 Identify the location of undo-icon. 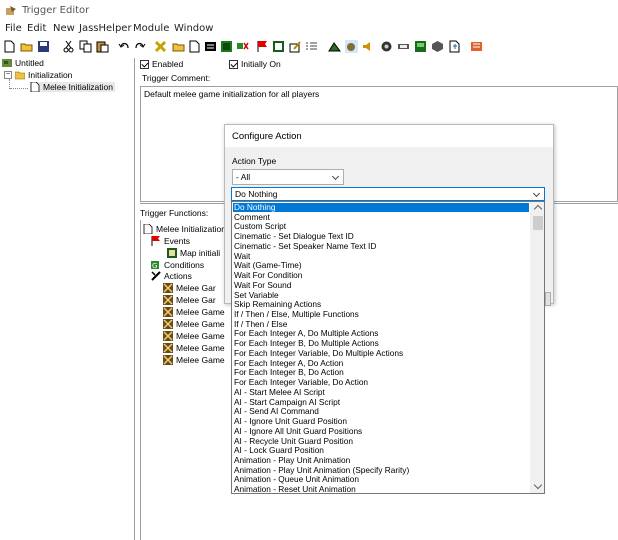
(124, 46).